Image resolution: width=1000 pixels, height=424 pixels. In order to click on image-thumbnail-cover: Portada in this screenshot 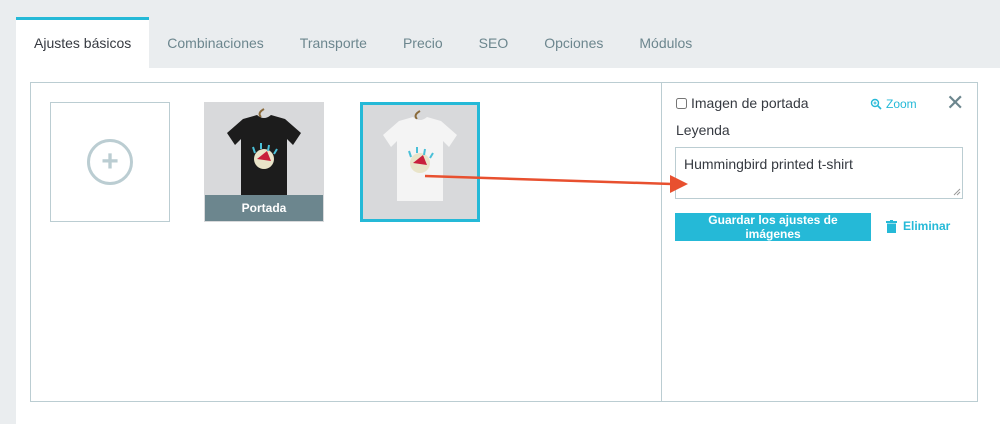, I will do `click(264, 162)`.